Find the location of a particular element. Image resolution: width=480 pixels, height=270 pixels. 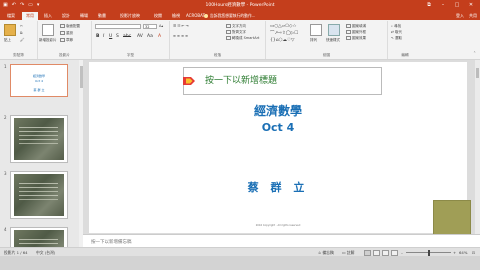

select-button: ↖ 選取 is located at coordinates (396, 38).